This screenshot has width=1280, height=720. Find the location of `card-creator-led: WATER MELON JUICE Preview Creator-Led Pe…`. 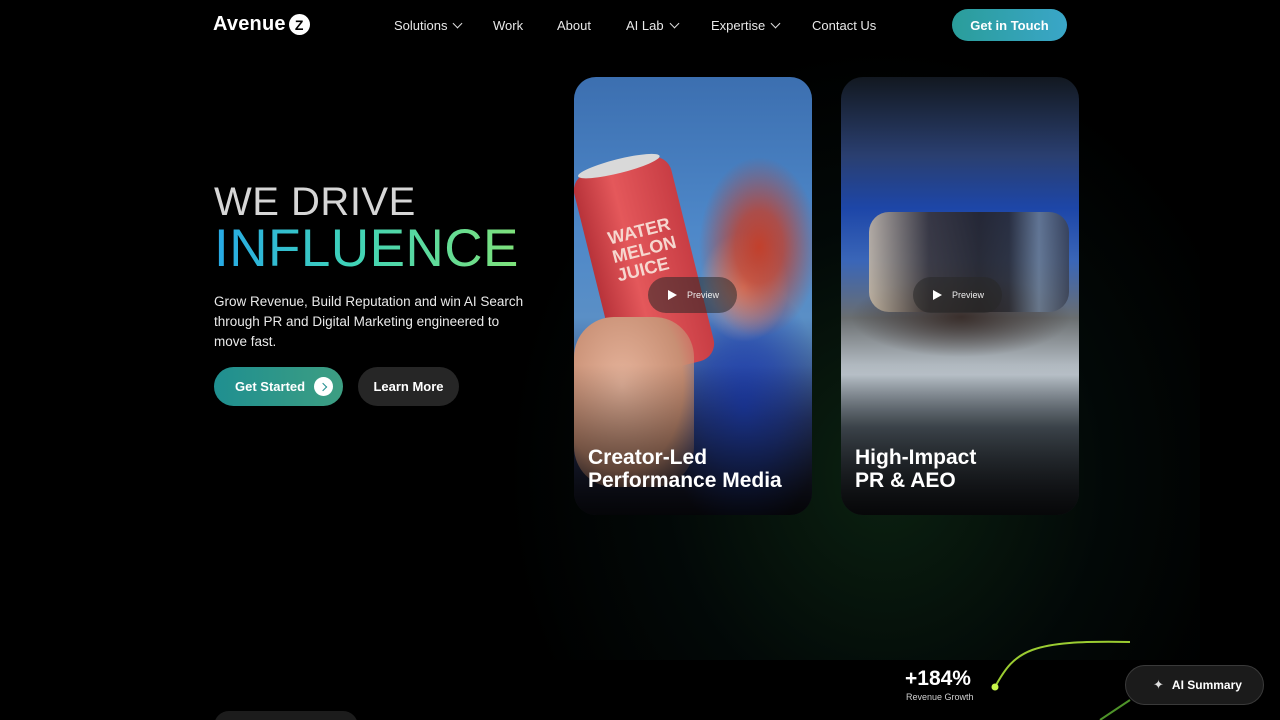

card-creator-led: WATER MELON JUICE Preview Creator-Led Pe… is located at coordinates (693, 296).